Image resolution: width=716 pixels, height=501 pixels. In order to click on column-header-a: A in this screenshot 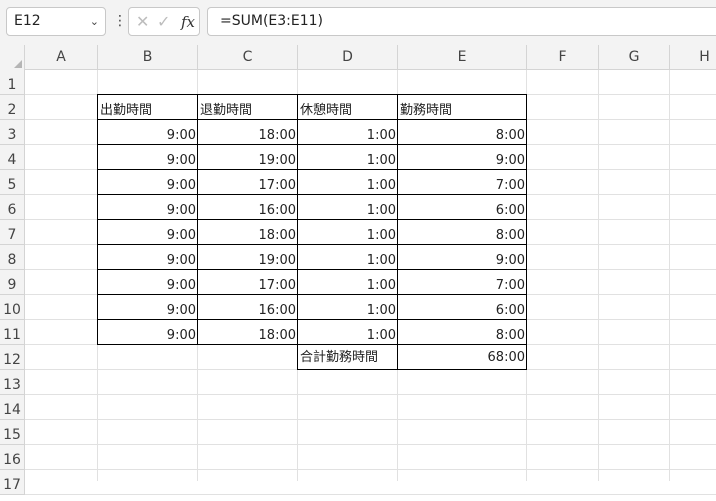, I will do `click(61, 57)`.